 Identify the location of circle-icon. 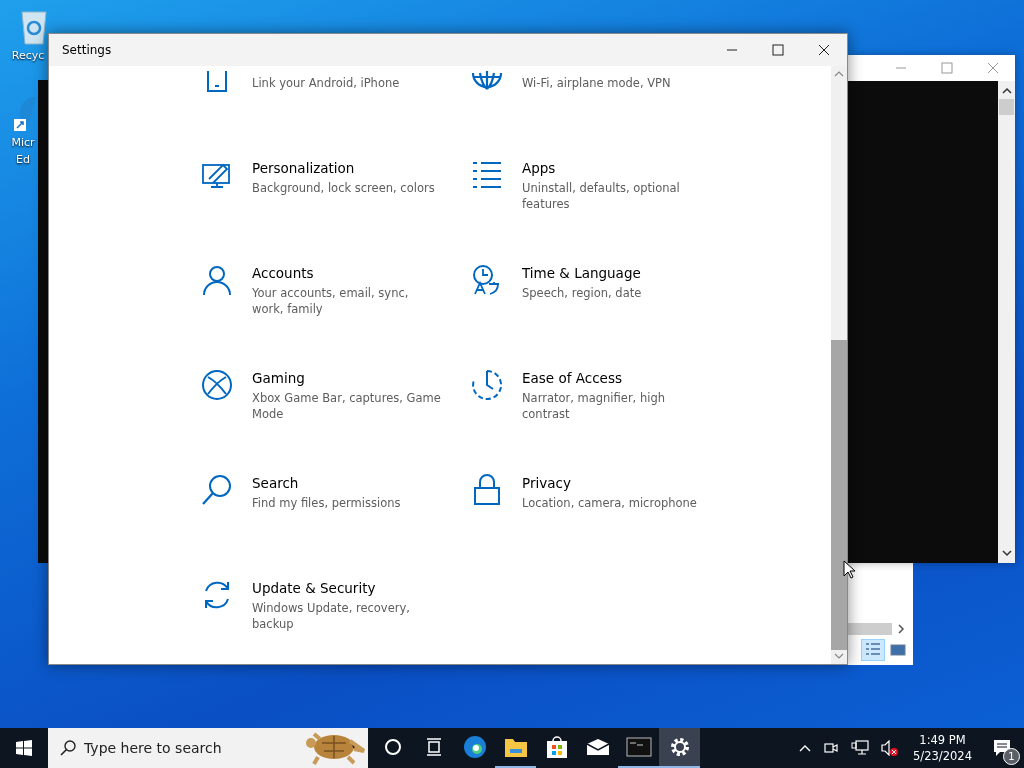
(392, 747).